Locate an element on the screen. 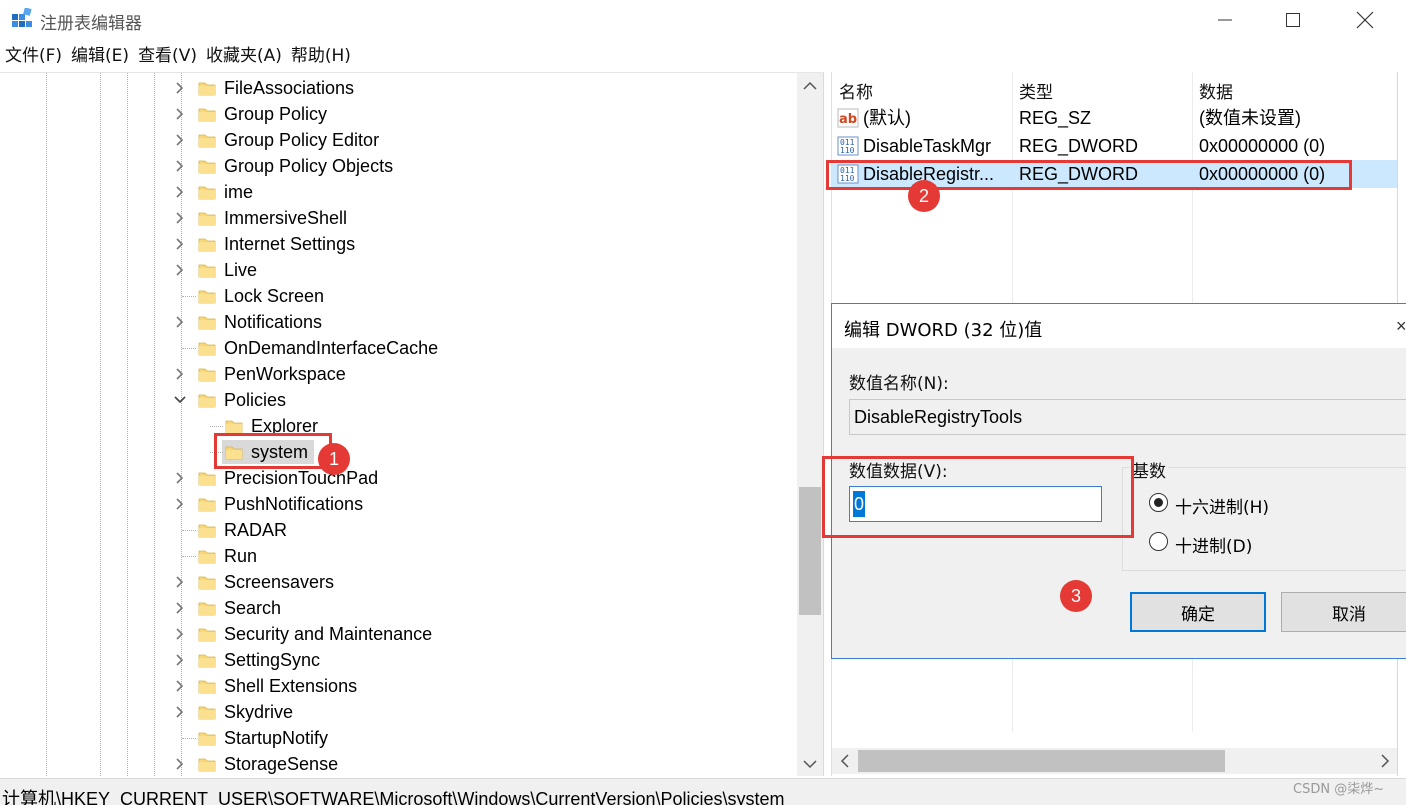 This screenshot has height=805, width=1406. dialog-title-bar: 编辑 DWORD (32 位)值 × is located at coordinates (1119, 326).